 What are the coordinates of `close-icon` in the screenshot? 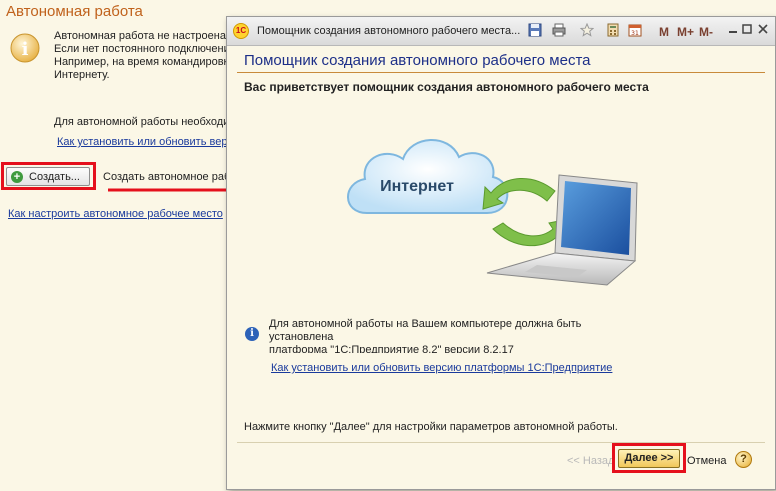 It's located at (763, 31).